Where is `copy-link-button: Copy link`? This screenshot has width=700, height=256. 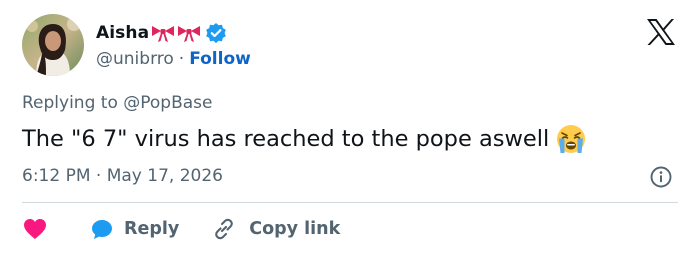
copy-link-button: Copy link is located at coordinates (275, 229).